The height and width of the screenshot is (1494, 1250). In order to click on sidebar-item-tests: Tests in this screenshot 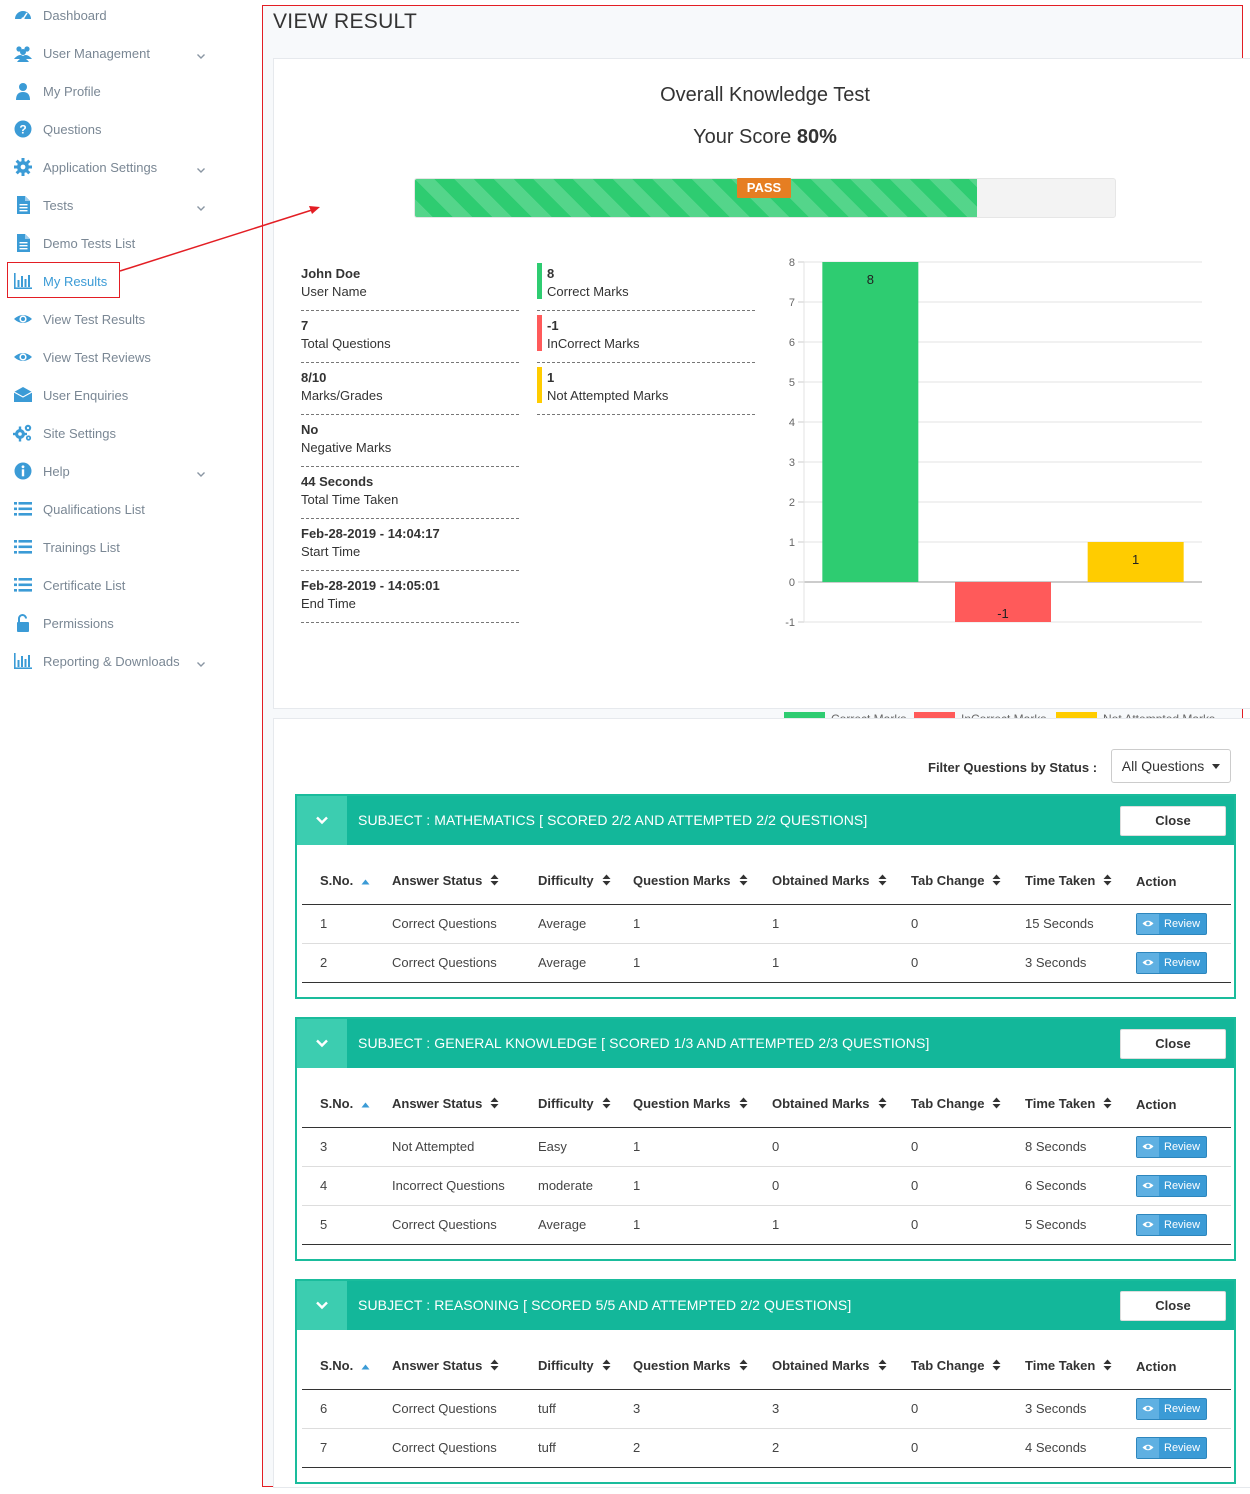, I will do `click(110, 205)`.